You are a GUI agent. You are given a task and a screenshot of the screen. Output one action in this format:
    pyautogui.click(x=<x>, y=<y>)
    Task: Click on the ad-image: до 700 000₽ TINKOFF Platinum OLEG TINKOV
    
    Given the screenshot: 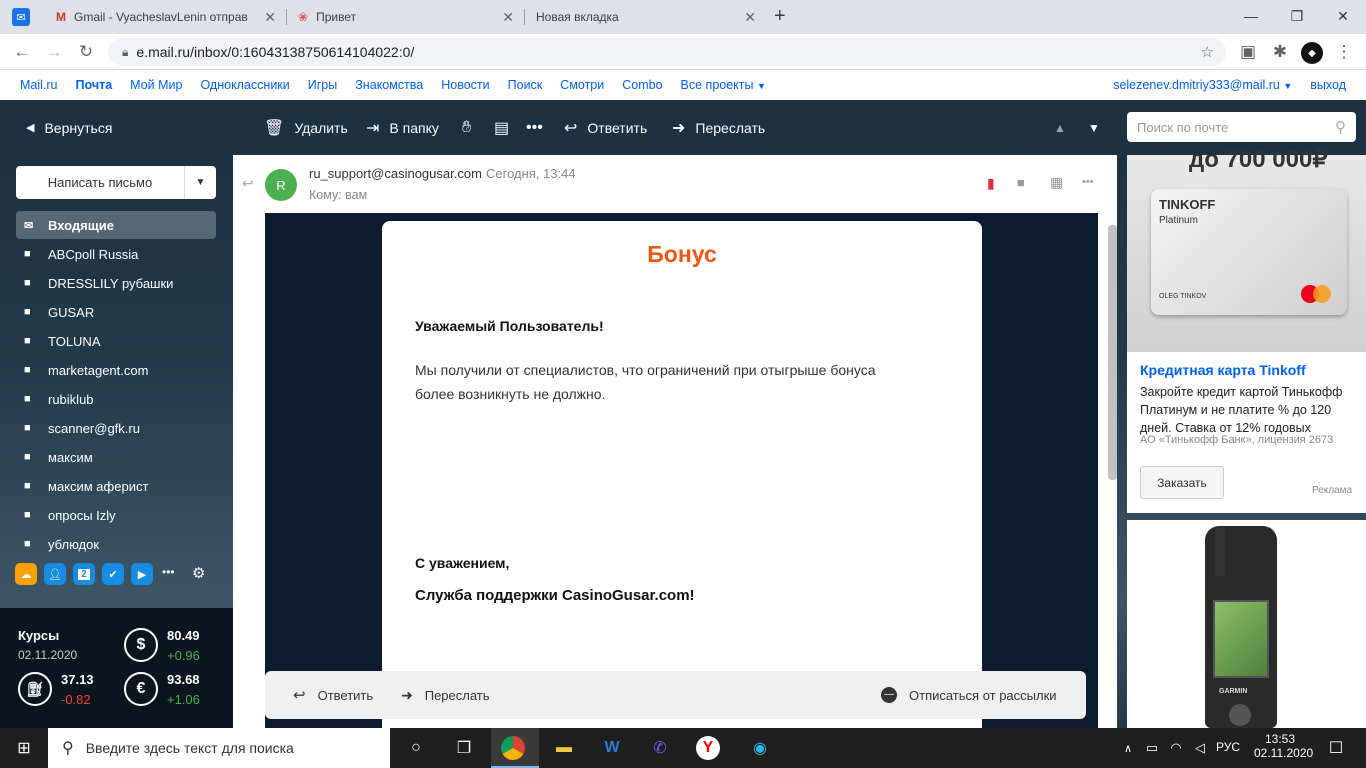 What is the action you would take?
    pyautogui.click(x=1246, y=249)
    